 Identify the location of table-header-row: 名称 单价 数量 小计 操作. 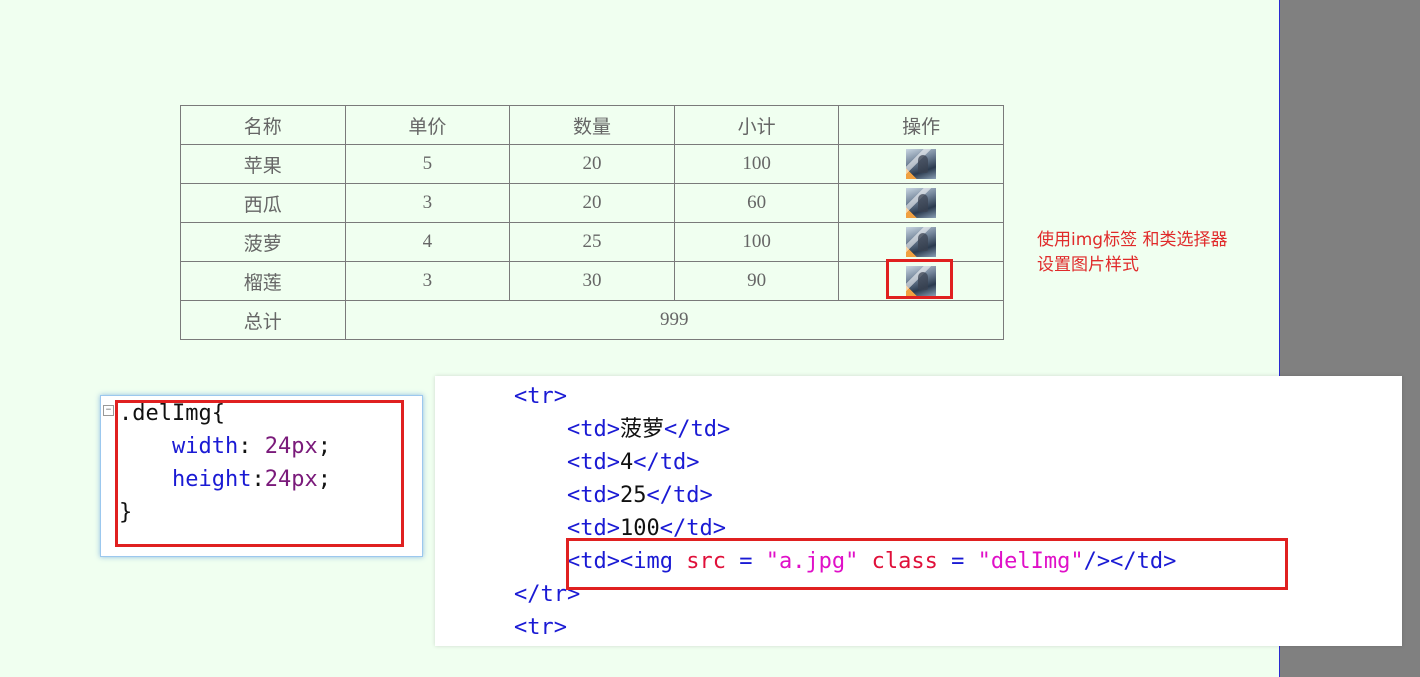
(592, 125).